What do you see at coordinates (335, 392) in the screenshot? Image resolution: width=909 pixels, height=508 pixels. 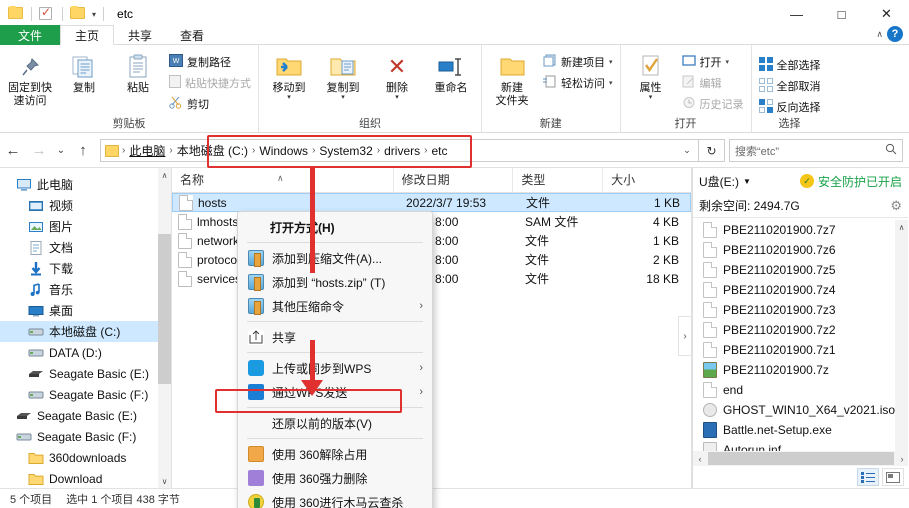 I see `menu-item: 通过WPS发送 ›` at bounding box center [335, 392].